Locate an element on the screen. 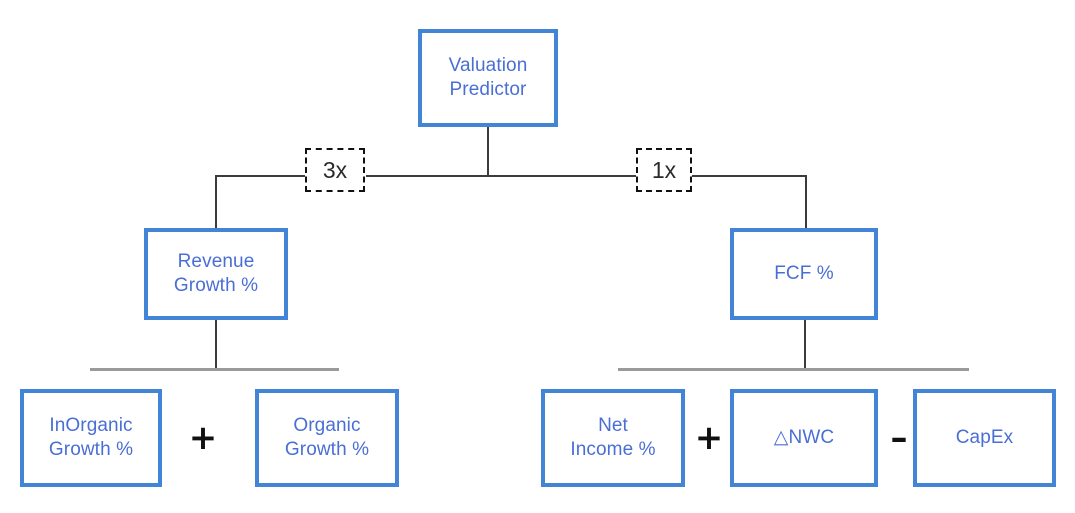 The height and width of the screenshot is (513, 1075). node-capex-label: CapEx is located at coordinates (984, 438).